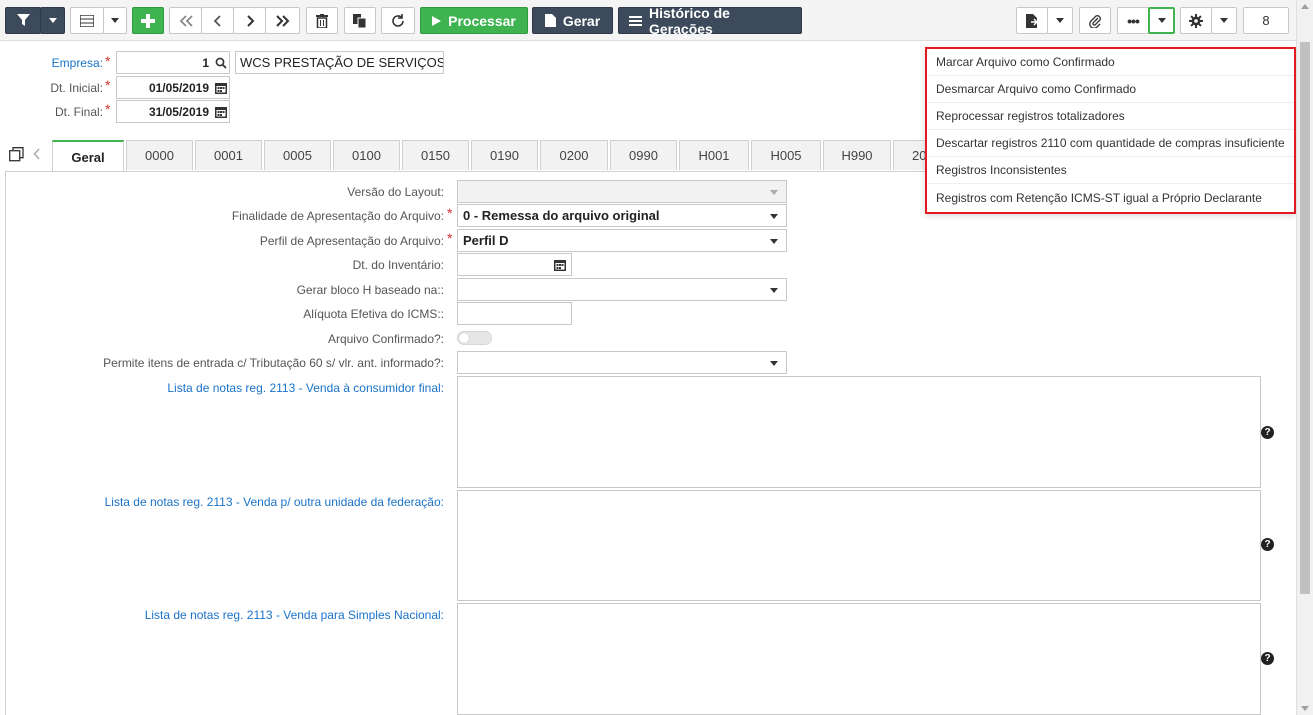 Image resolution: width=1313 pixels, height=715 pixels. I want to click on double-chevron-left-icon, so click(186, 20).